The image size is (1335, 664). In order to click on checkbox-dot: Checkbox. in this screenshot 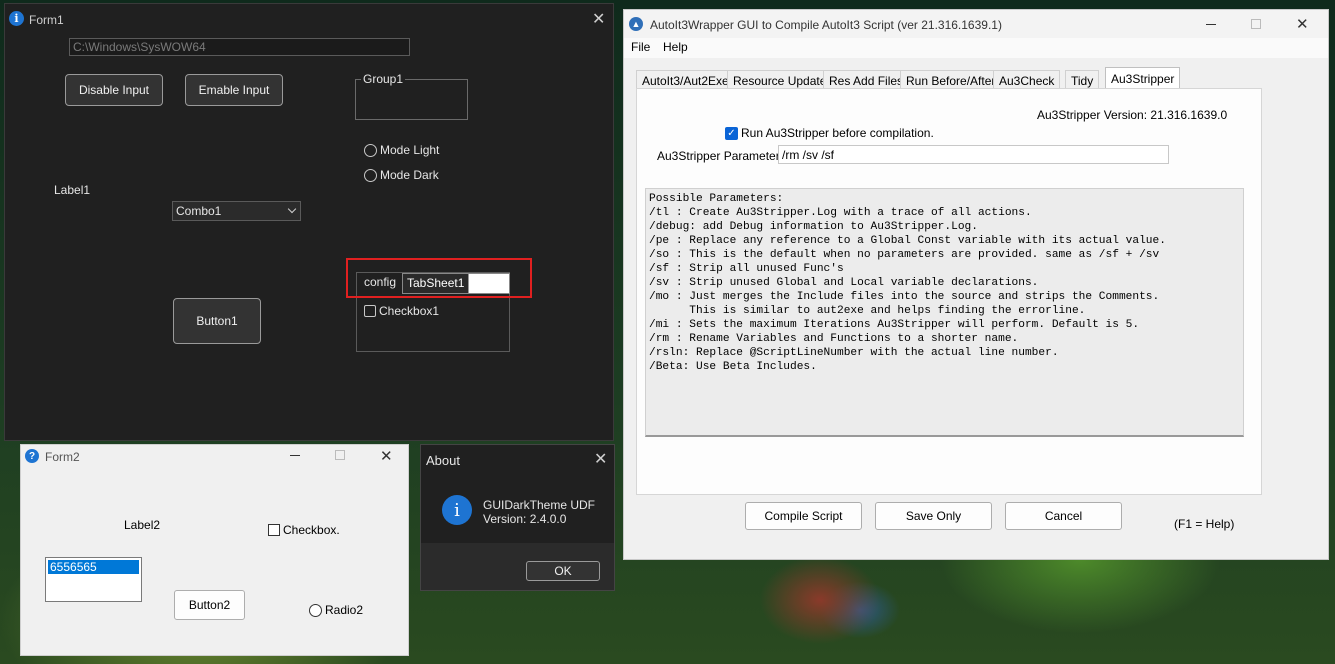, I will do `click(304, 530)`.